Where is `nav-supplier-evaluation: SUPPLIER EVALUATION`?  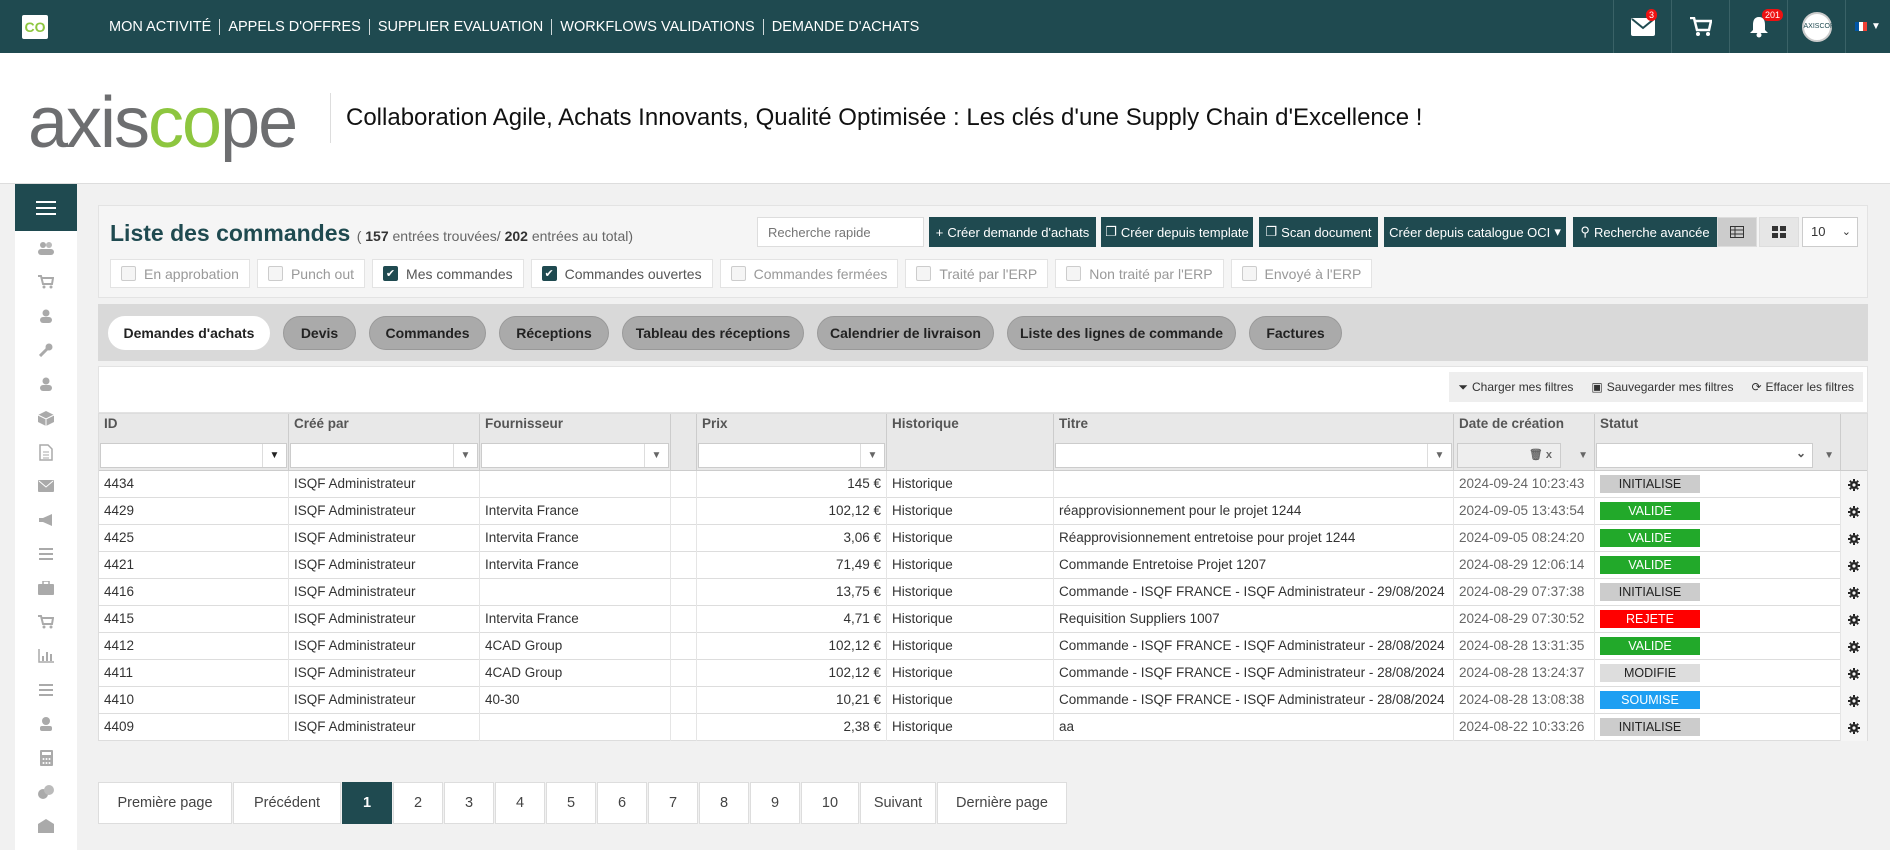 nav-supplier-evaluation: SUPPLIER EVALUATION is located at coordinates (459, 26).